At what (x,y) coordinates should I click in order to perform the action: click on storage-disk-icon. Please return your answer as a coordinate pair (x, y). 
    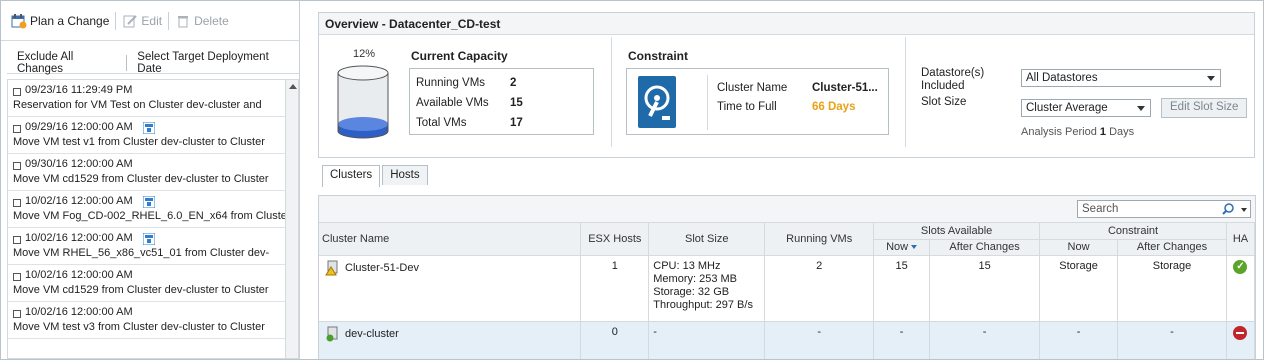
    Looking at the image, I should click on (657, 102).